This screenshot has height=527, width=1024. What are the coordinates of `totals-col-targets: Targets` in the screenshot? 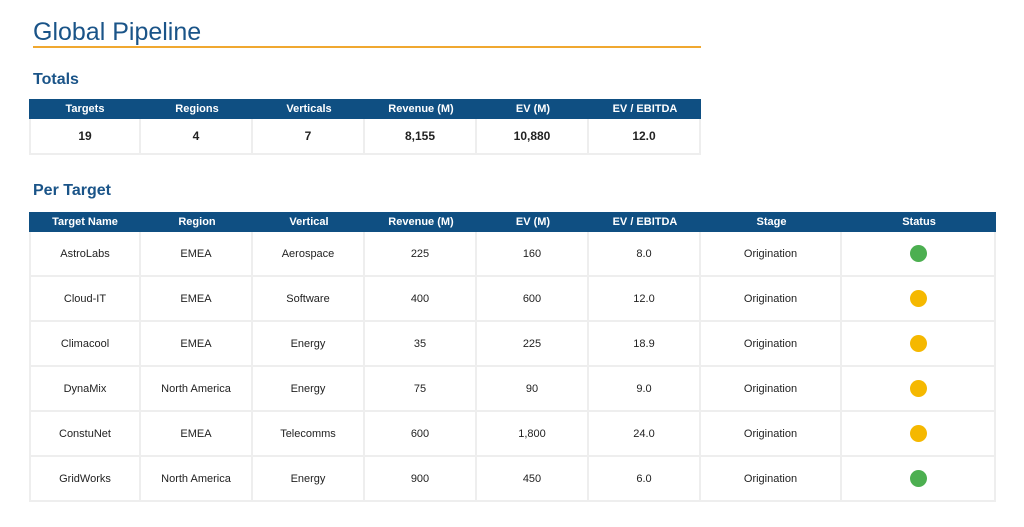 It's located at (85, 109).